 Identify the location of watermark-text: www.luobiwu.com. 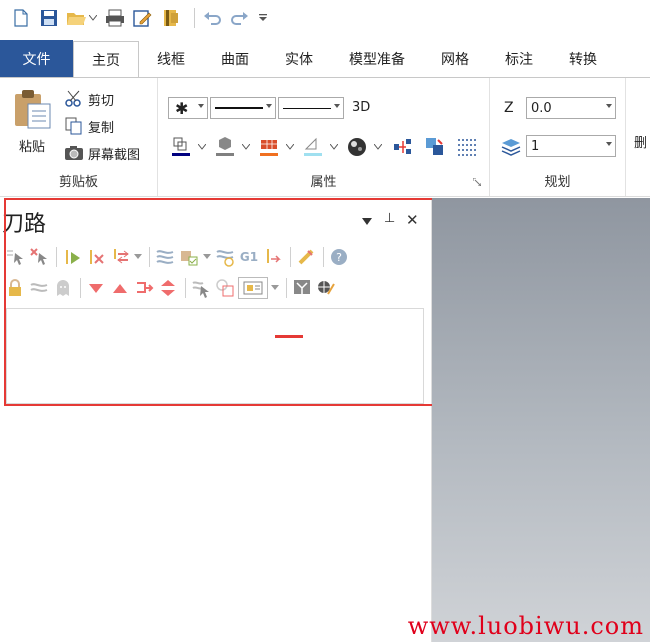
(525, 626).